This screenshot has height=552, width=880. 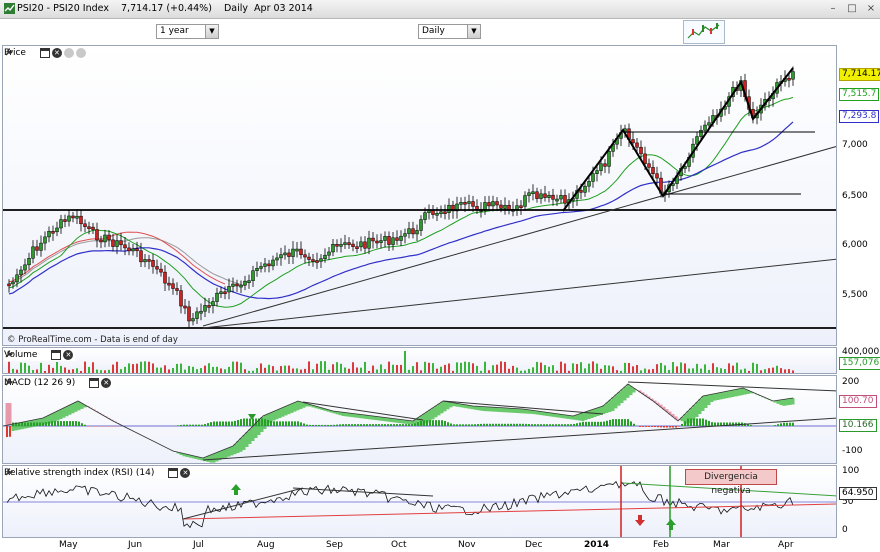 I want to click on chart-style-button, so click(x=704, y=32).